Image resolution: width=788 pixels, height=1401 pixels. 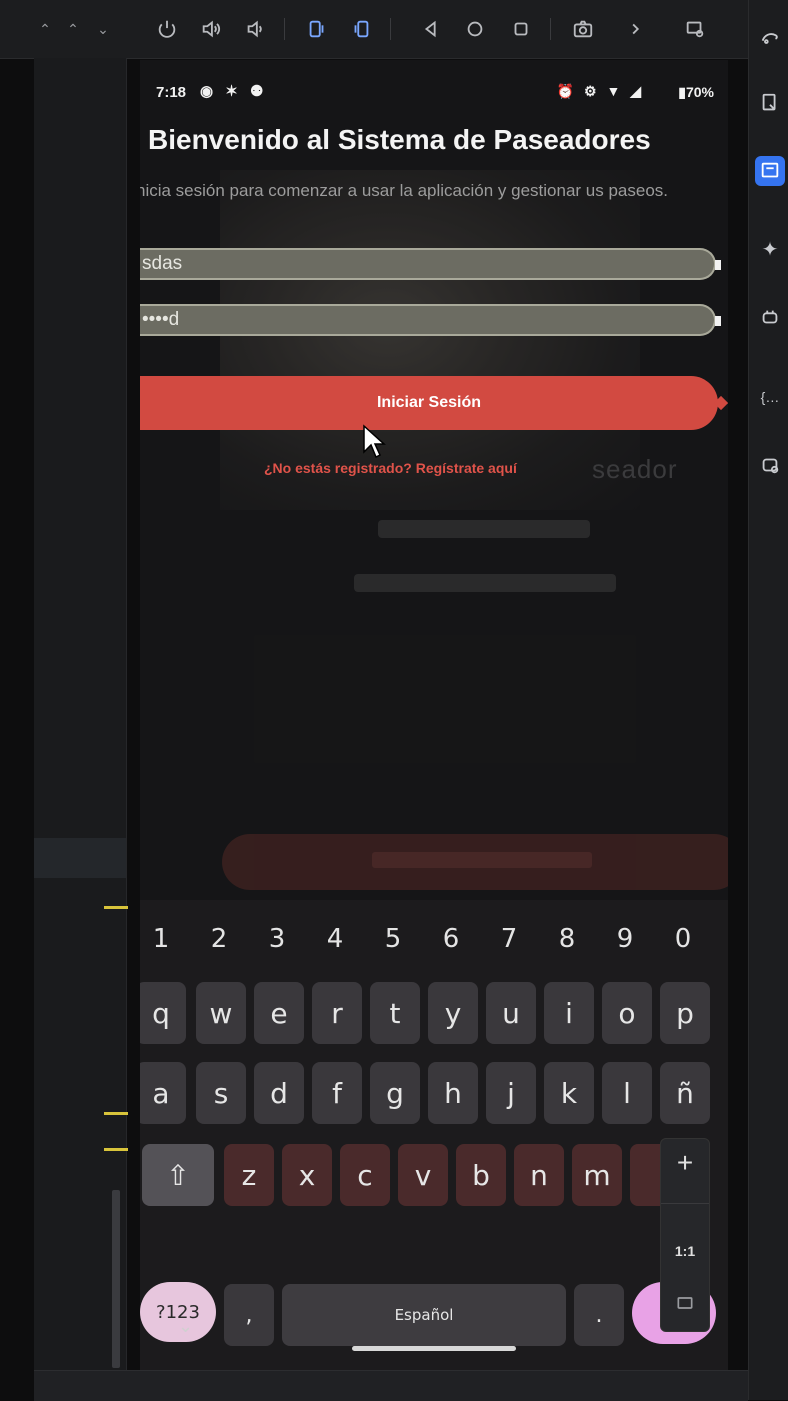 I want to click on key-w: w, so click(x=221, y=1013).